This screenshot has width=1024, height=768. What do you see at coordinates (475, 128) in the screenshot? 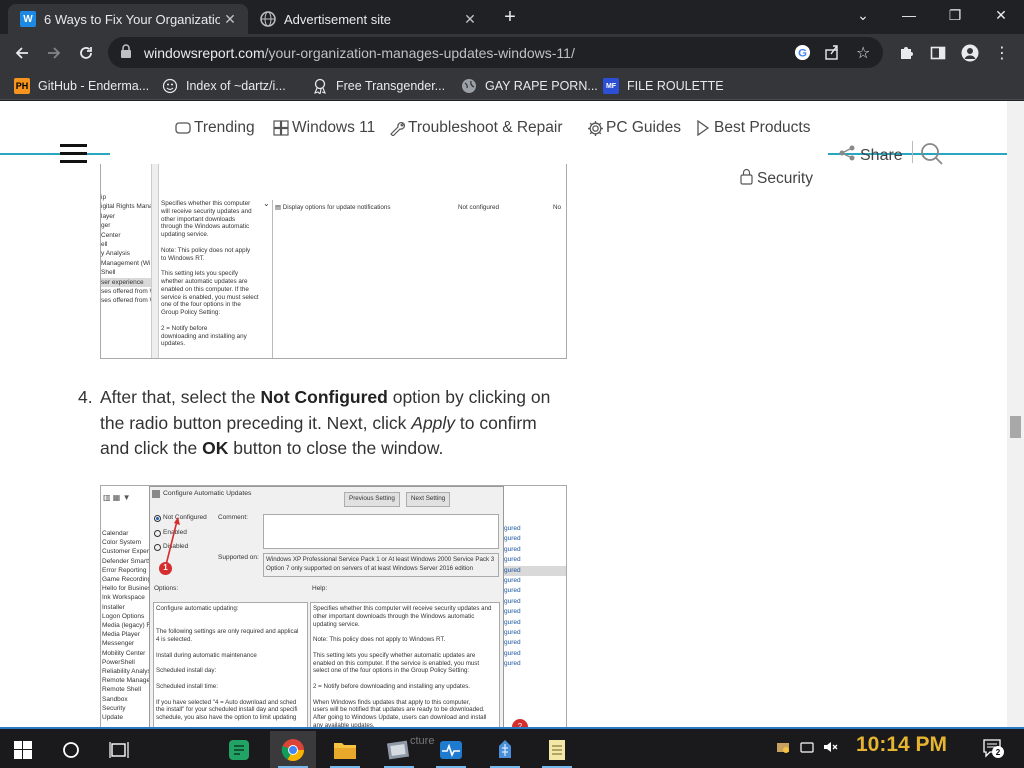
I see `nav-troubleshoot: Troubleshoot & Repair` at bounding box center [475, 128].